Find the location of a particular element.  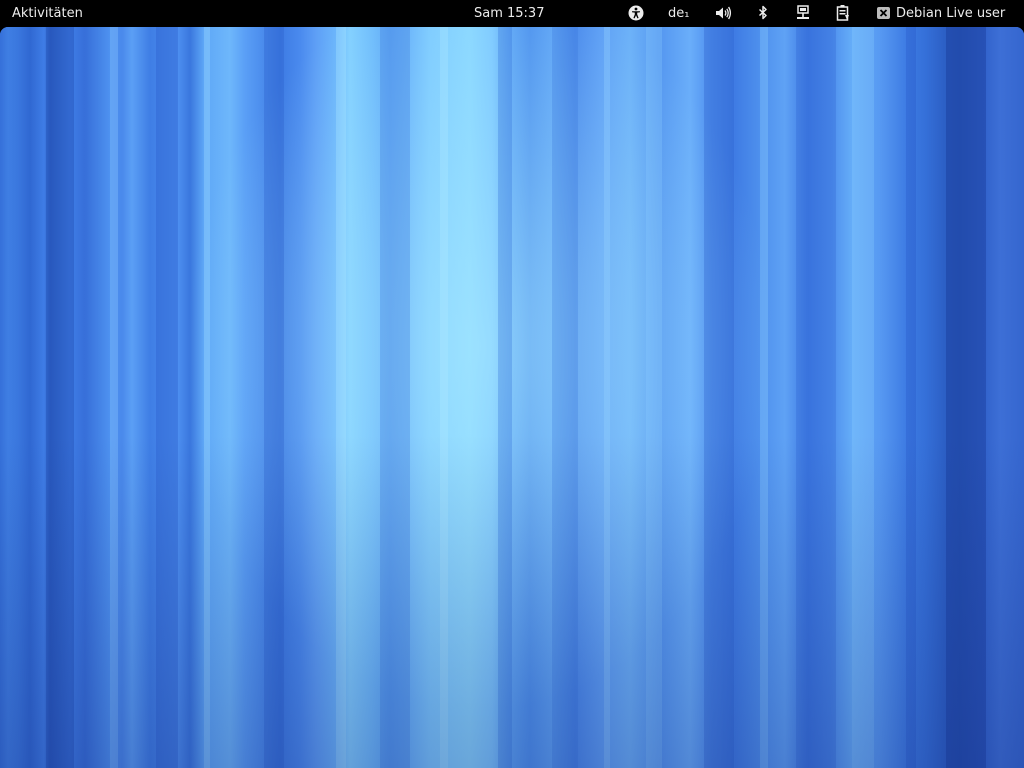

user-status-busy-icon is located at coordinates (884, 12).